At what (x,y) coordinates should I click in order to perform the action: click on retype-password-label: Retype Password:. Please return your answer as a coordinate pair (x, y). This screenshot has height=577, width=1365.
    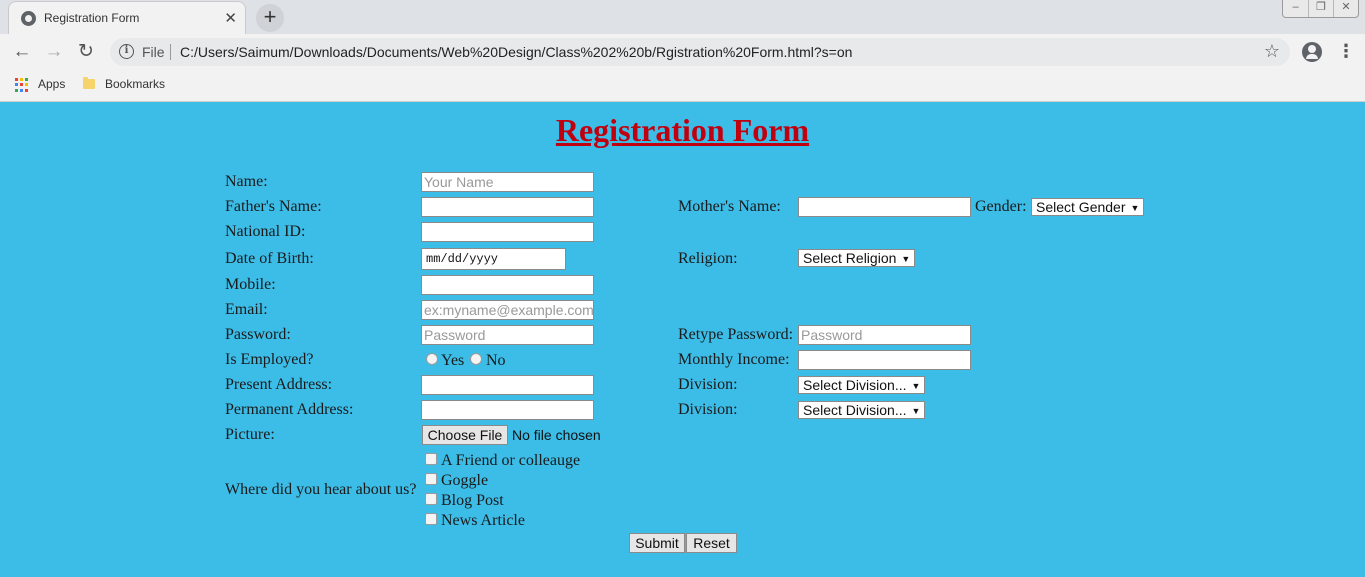
    Looking at the image, I should click on (736, 334).